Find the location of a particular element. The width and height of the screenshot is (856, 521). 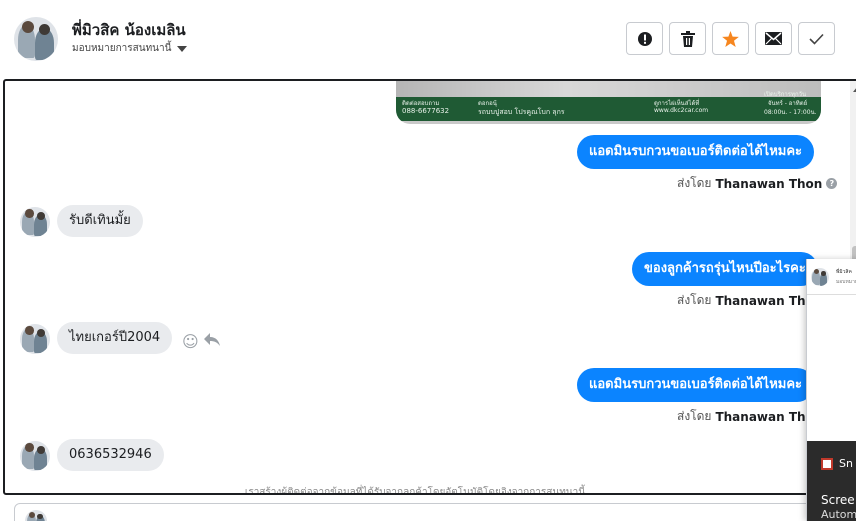

popup-header: พี่มิวสิค มอบหมายการ is located at coordinates (831, 277).